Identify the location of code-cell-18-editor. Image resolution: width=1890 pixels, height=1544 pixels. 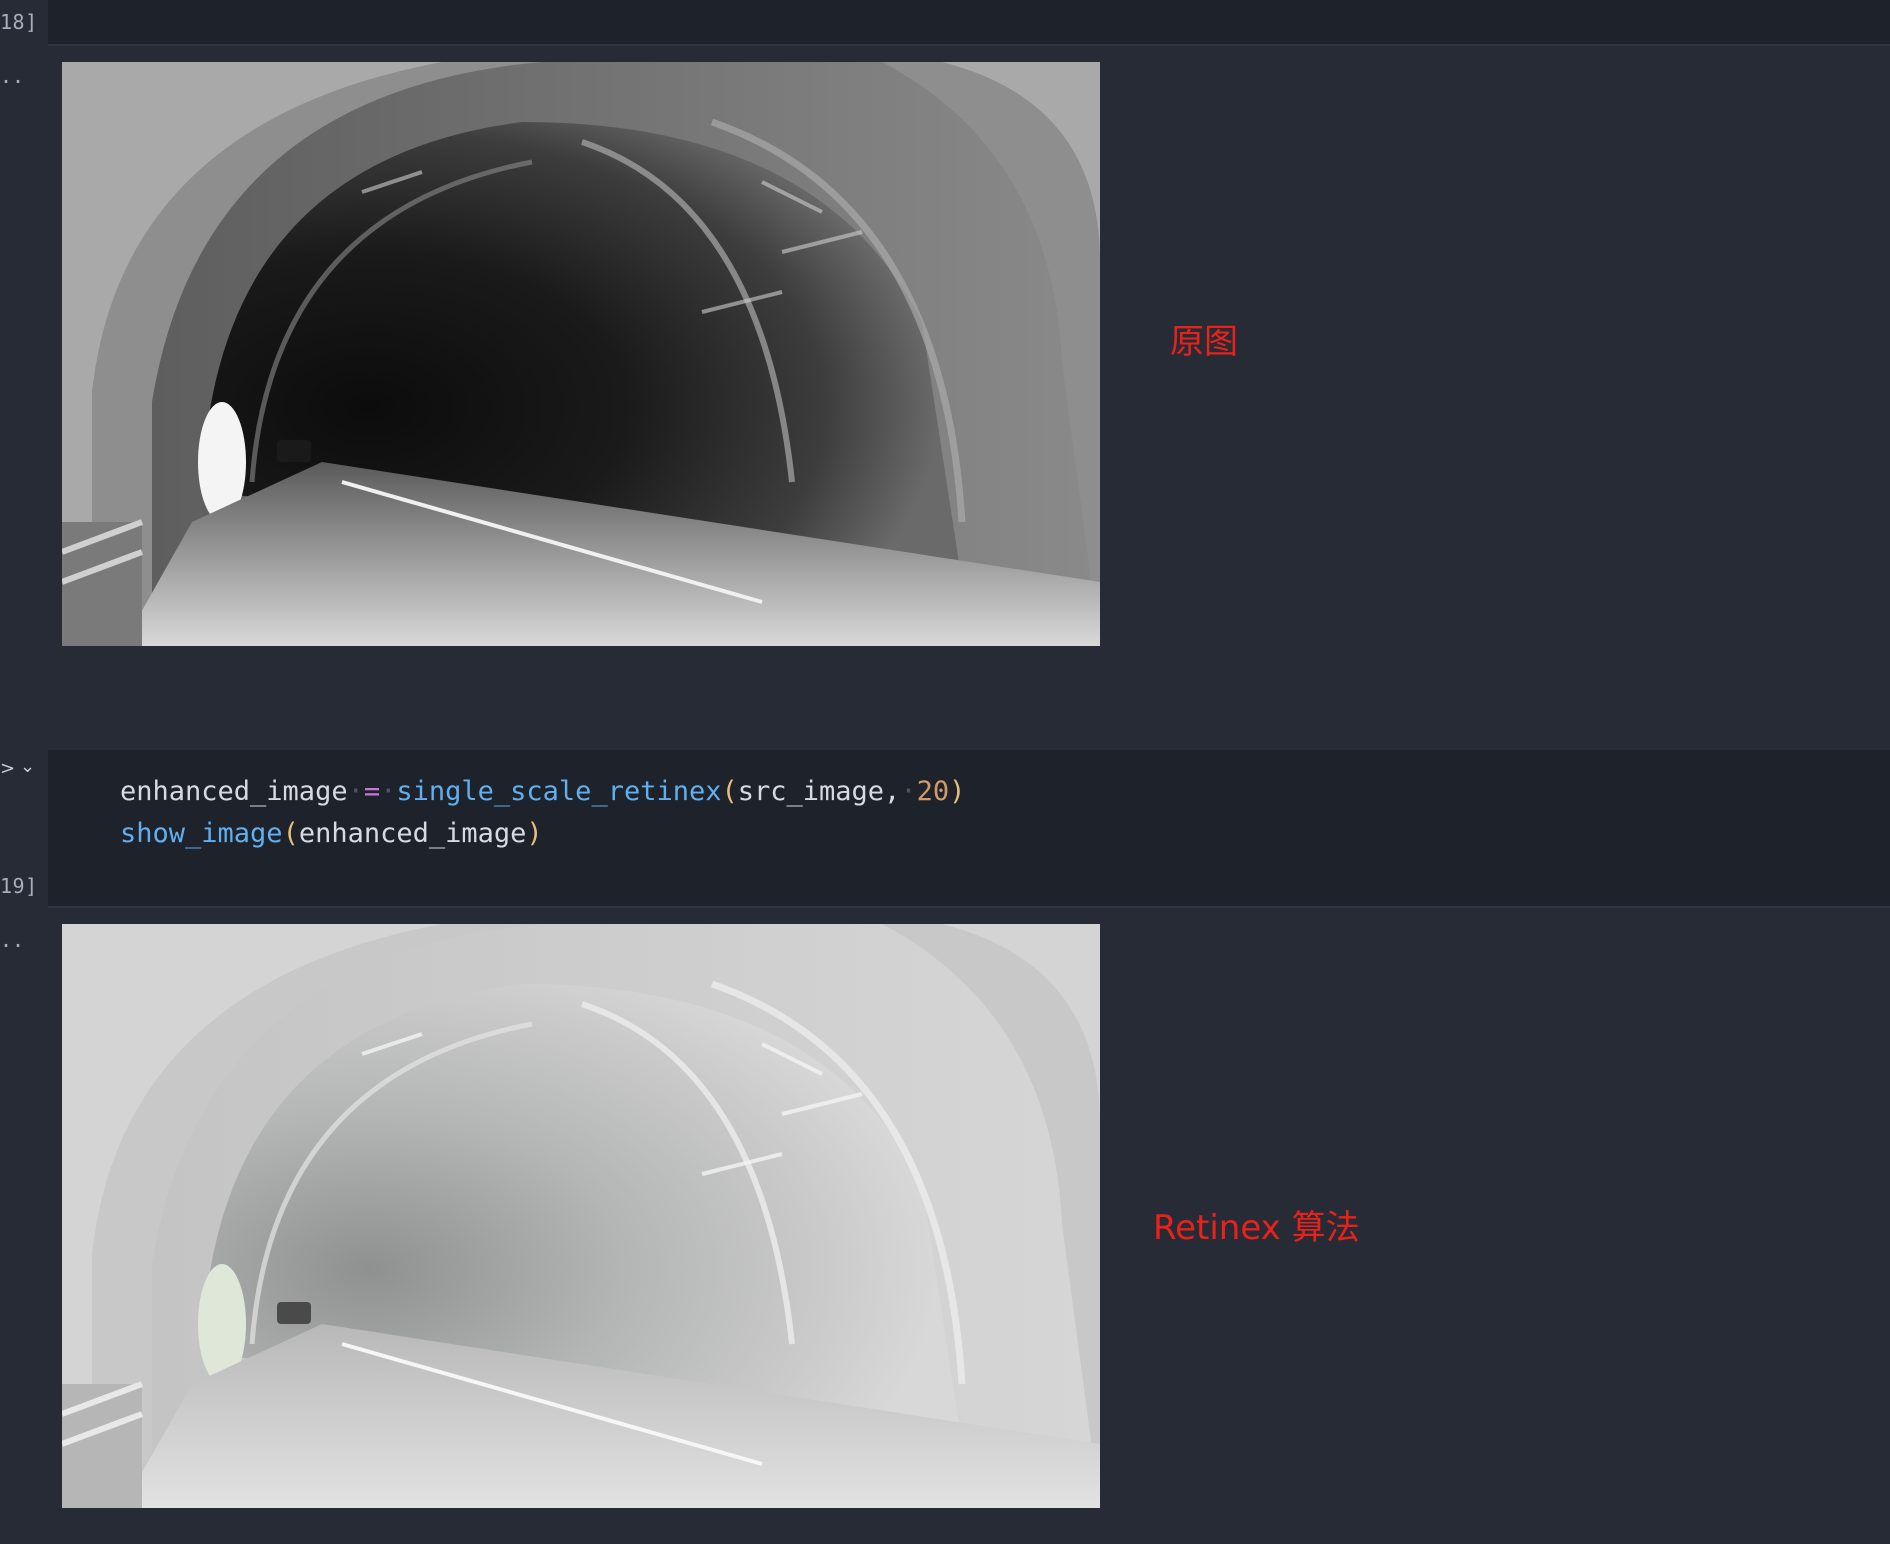
(969, 22).